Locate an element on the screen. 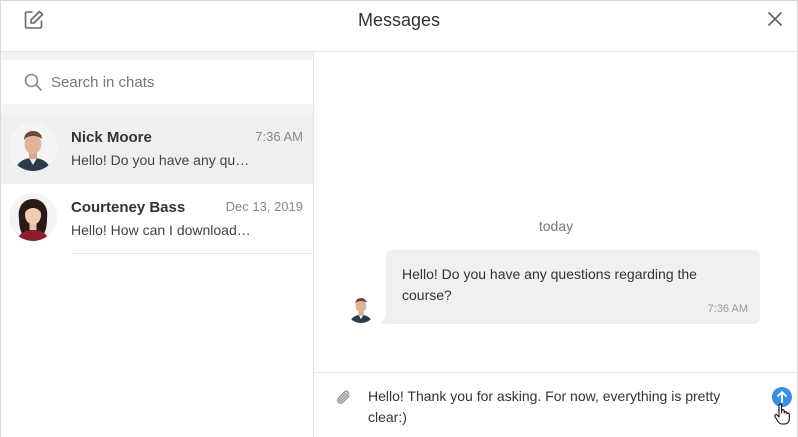 The width and height of the screenshot is (798, 437). search-bar is located at coordinates (157, 83).